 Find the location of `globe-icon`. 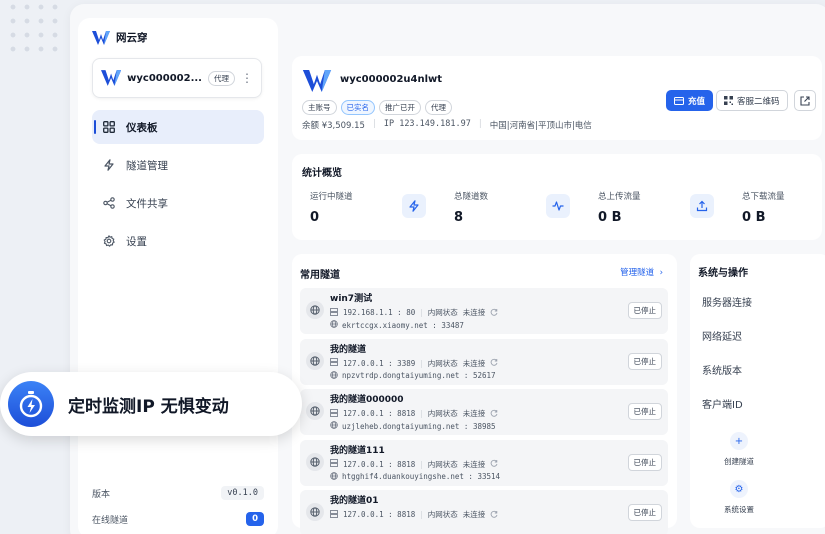

globe-icon is located at coordinates (315, 512).